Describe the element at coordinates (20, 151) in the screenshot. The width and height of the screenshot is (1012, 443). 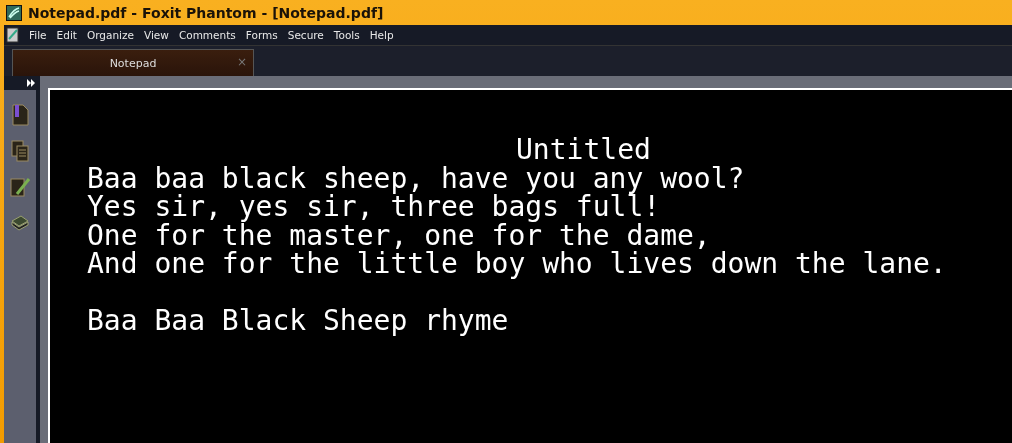
I see `pages-icon` at that location.